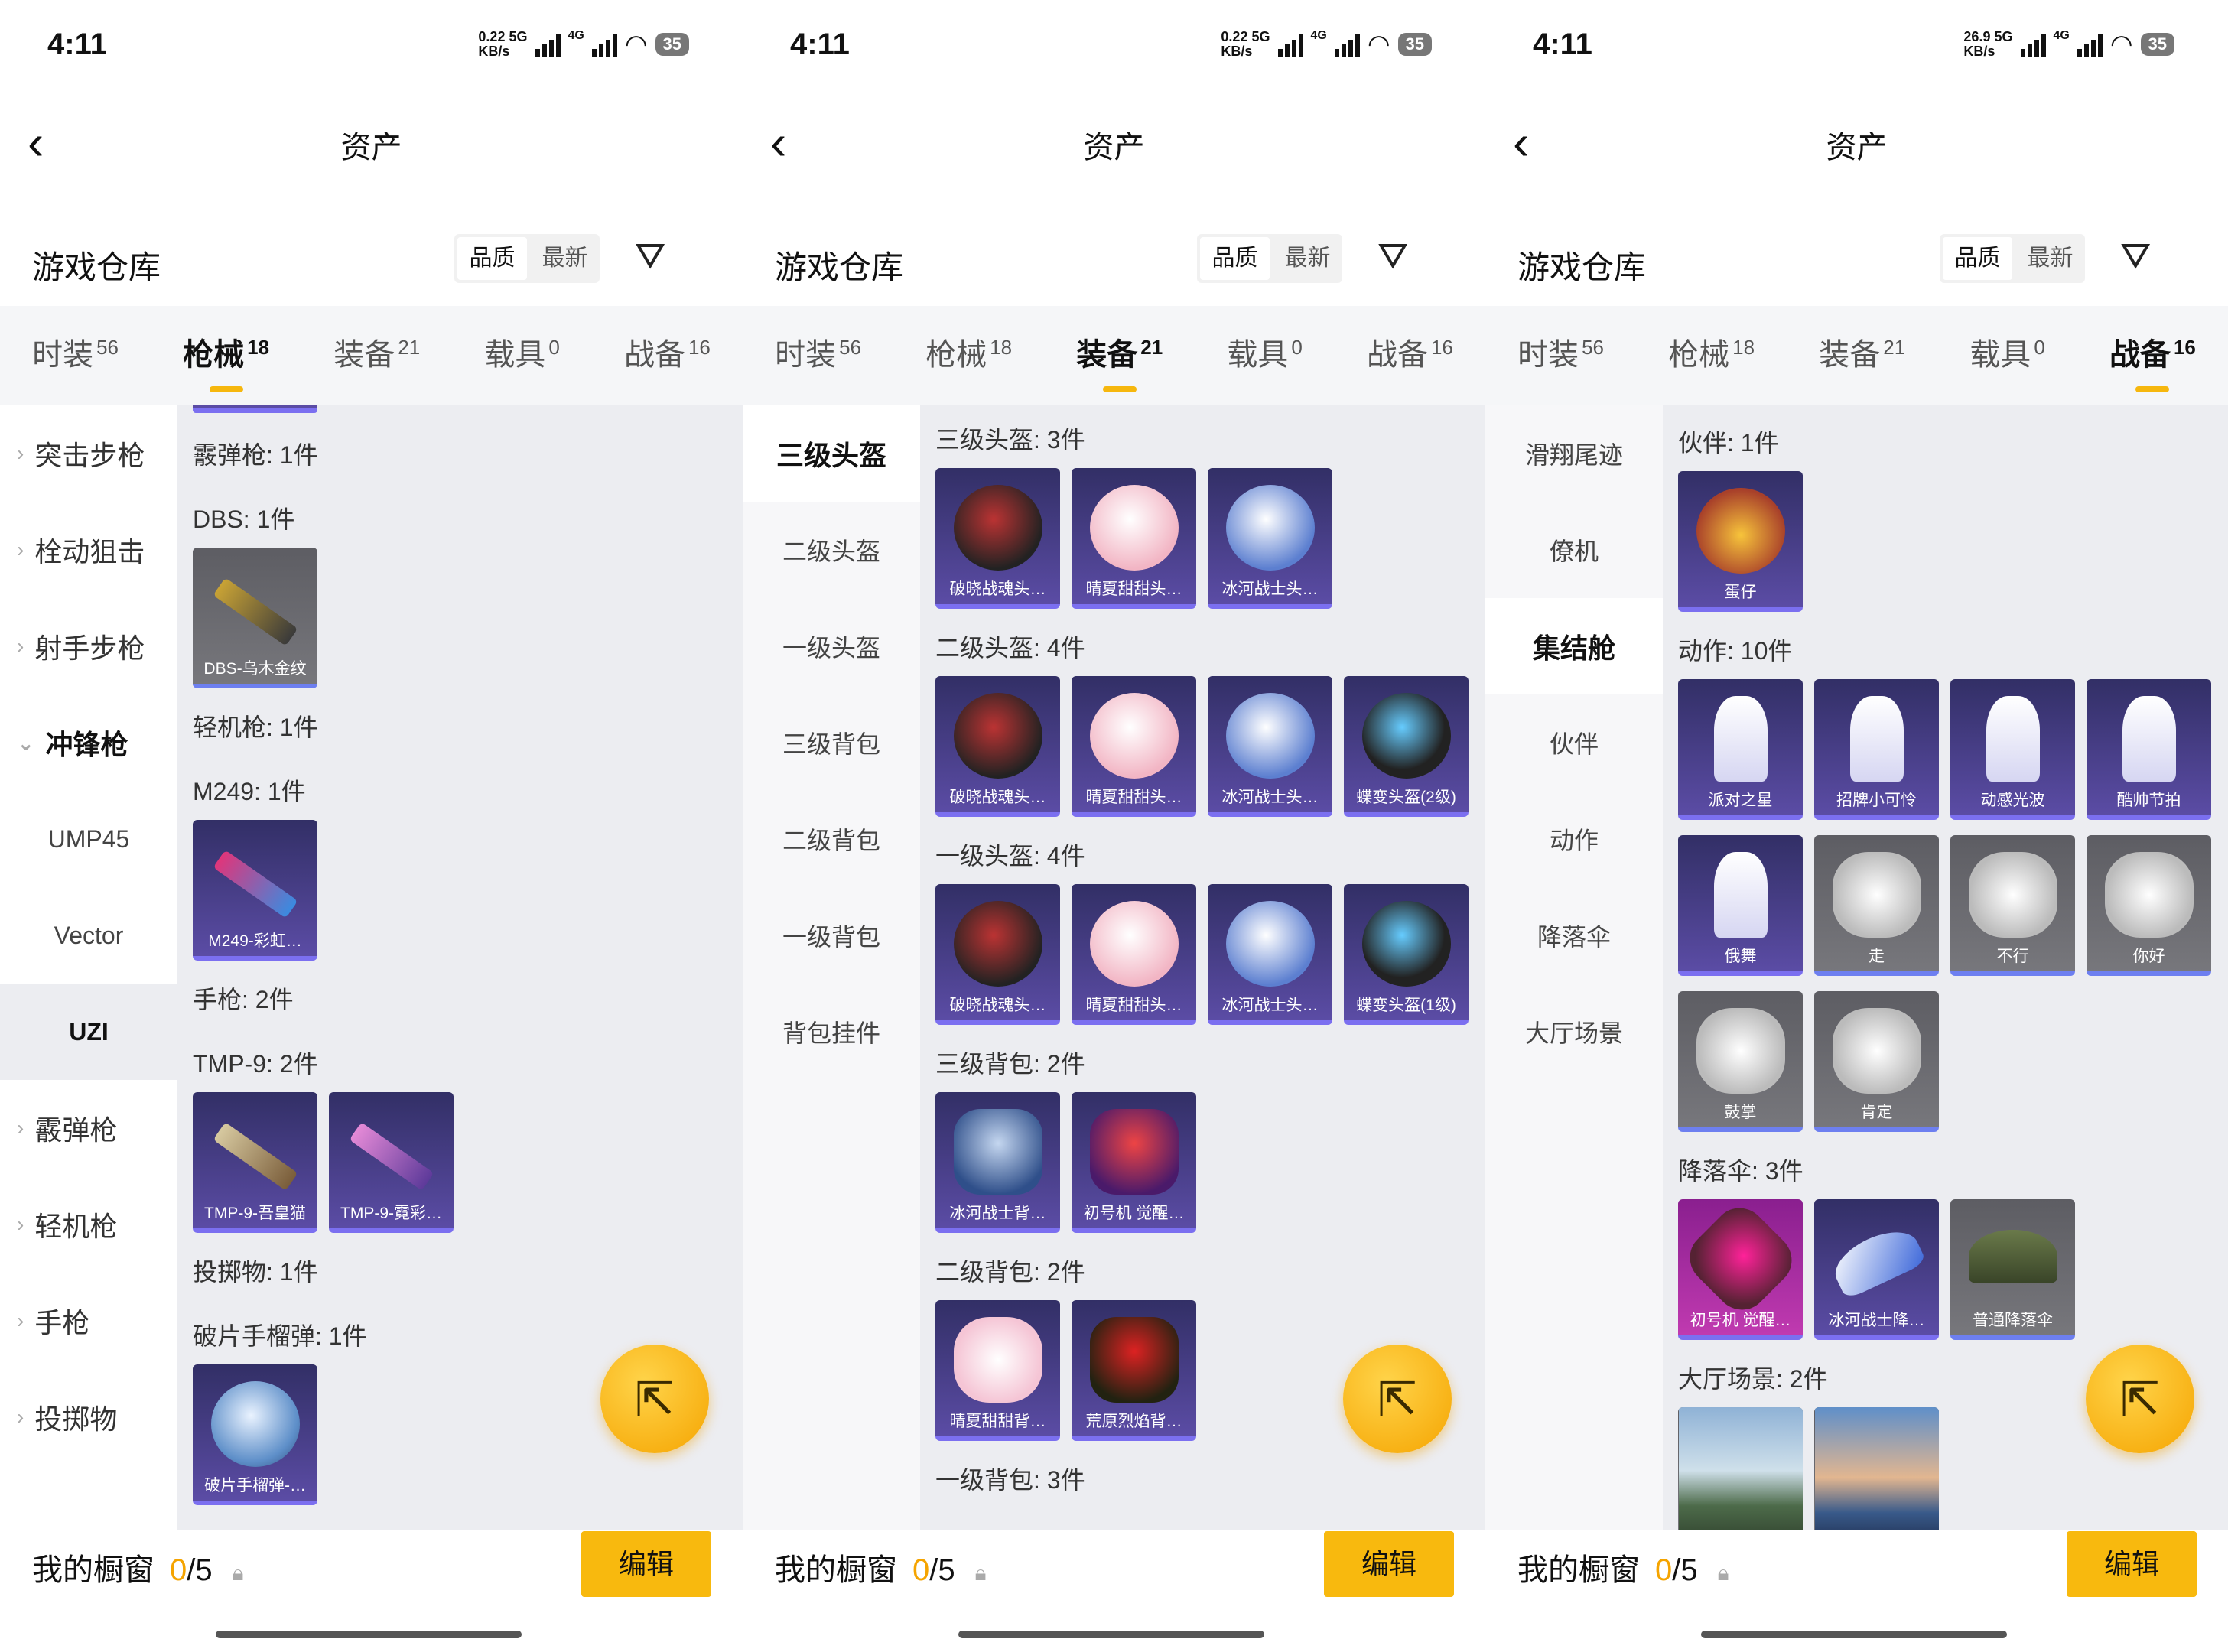  Describe the element at coordinates (88, 550) in the screenshot. I see `sidebar-item-bolt-sniper: › 栓动狙击` at that location.